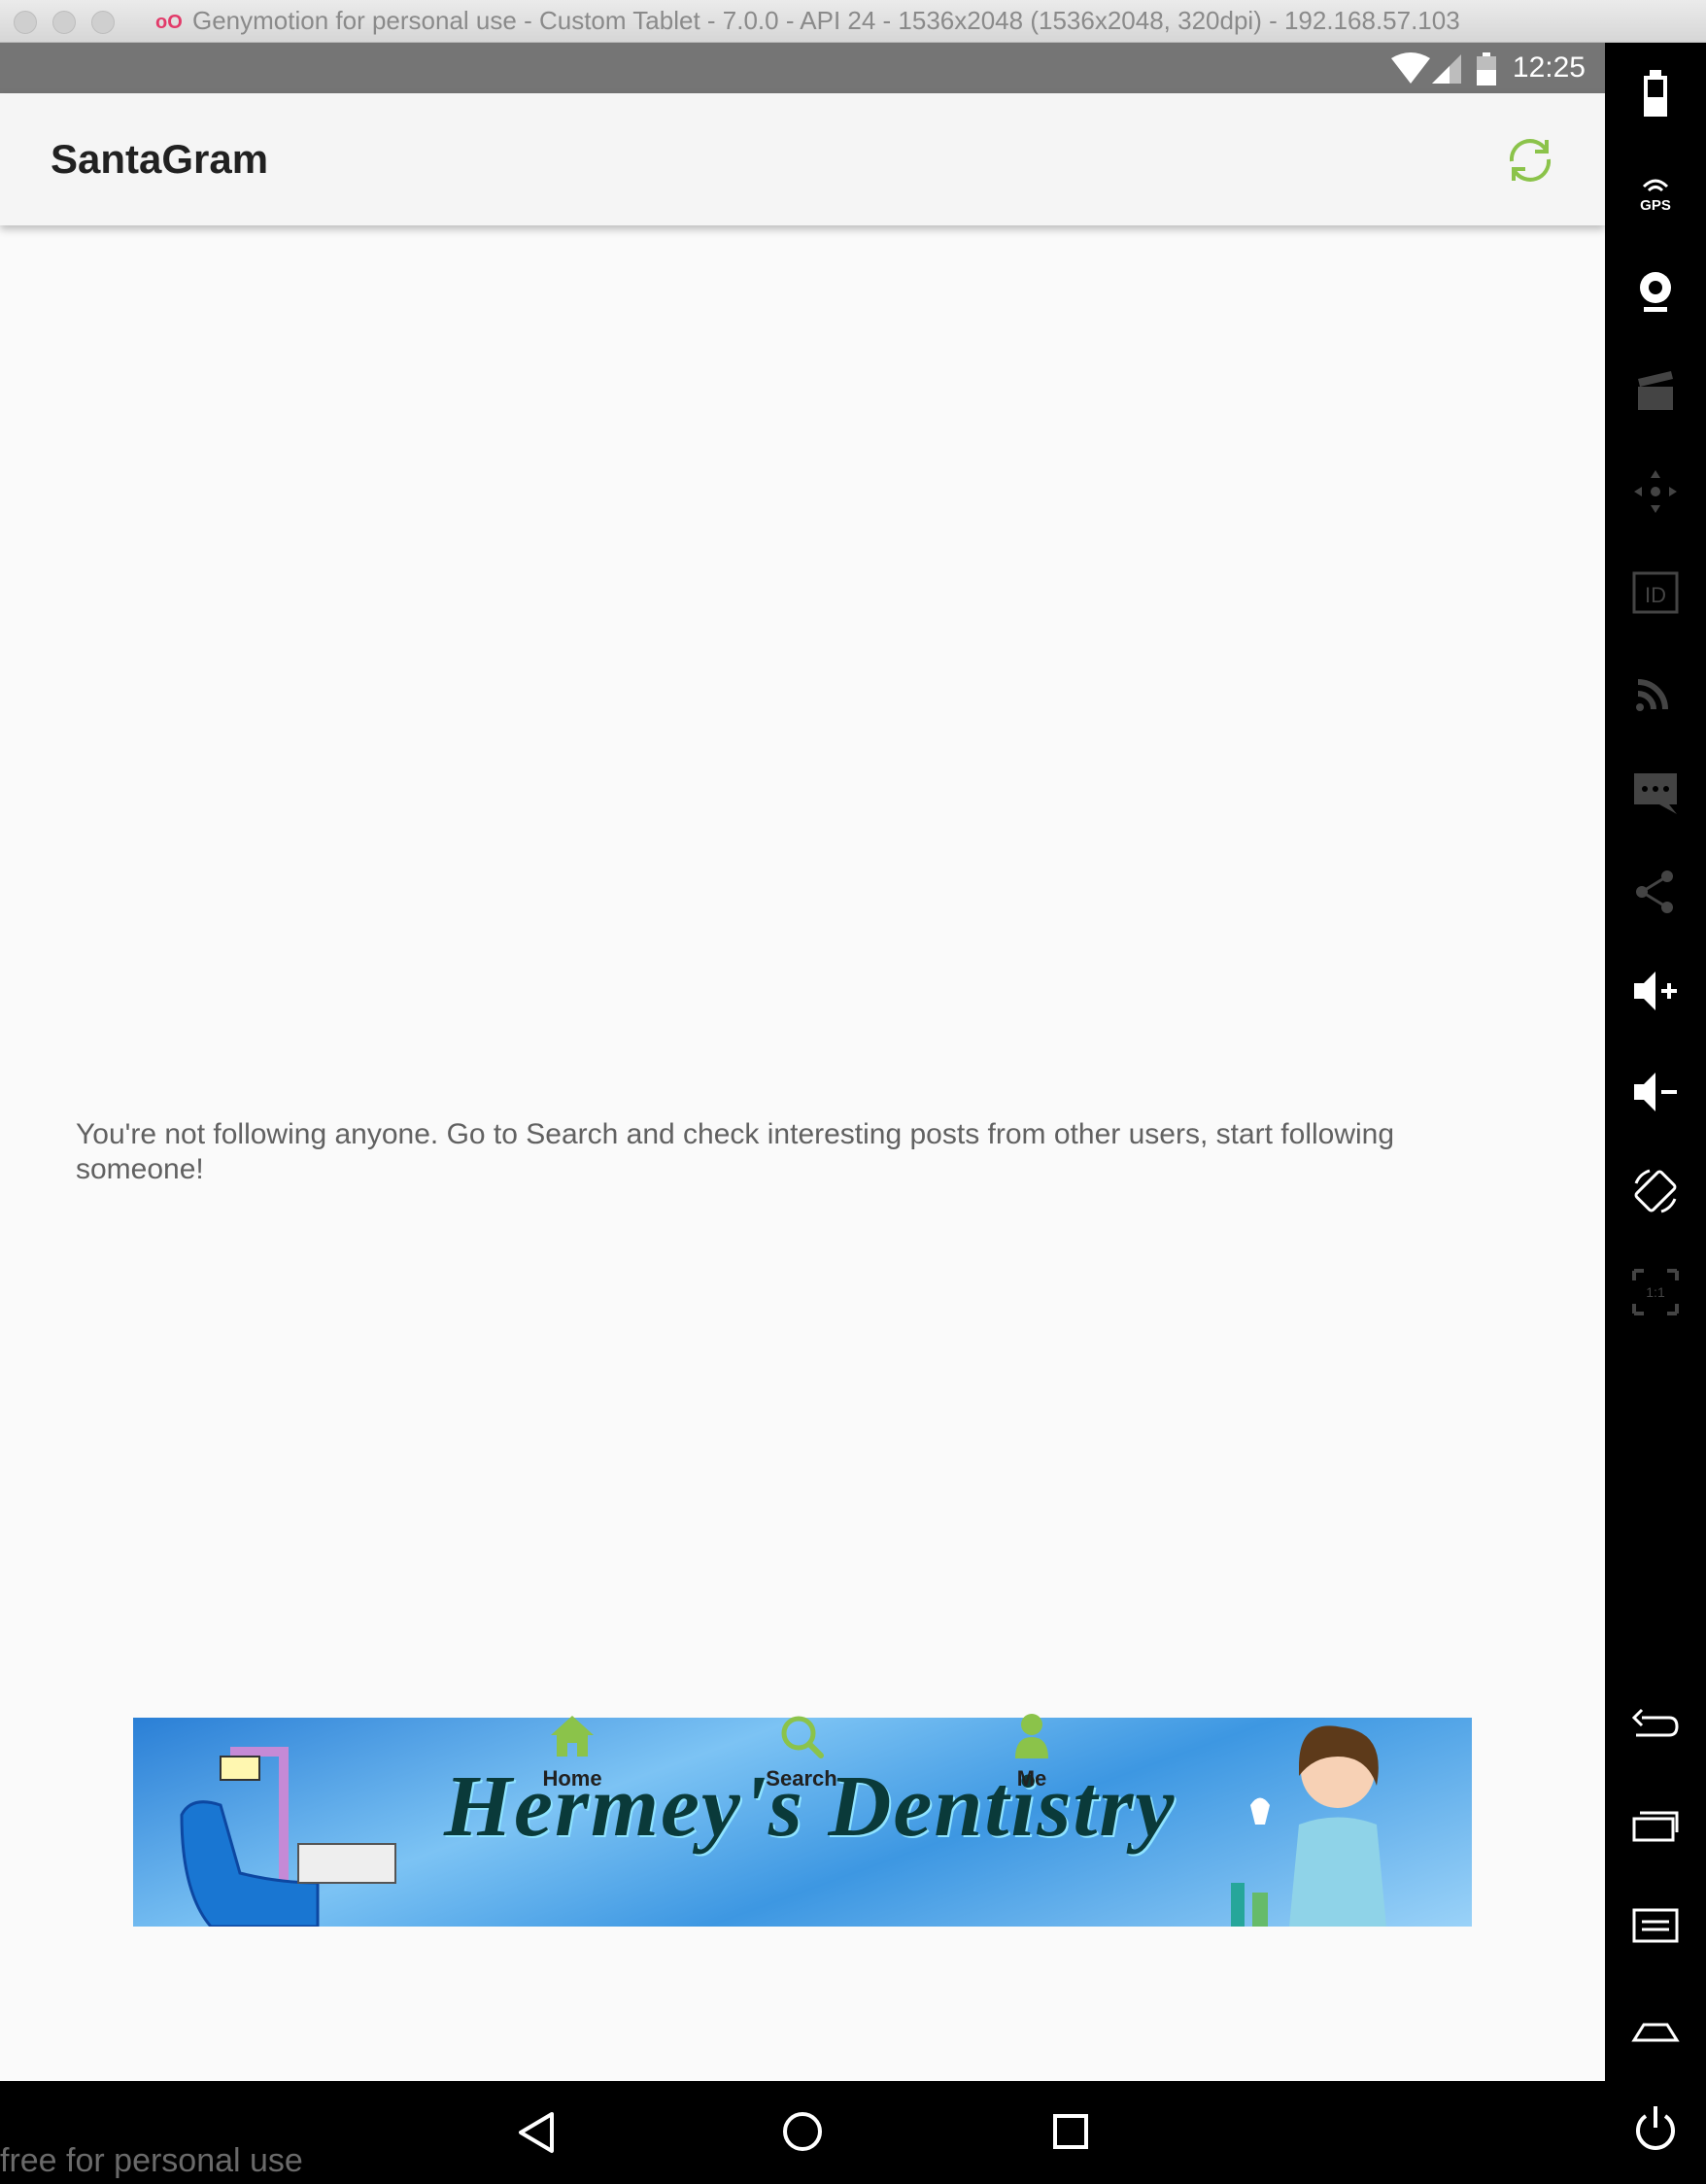 This screenshot has width=1706, height=2184. What do you see at coordinates (103, 22) in the screenshot?
I see `zoom-window-button` at bounding box center [103, 22].